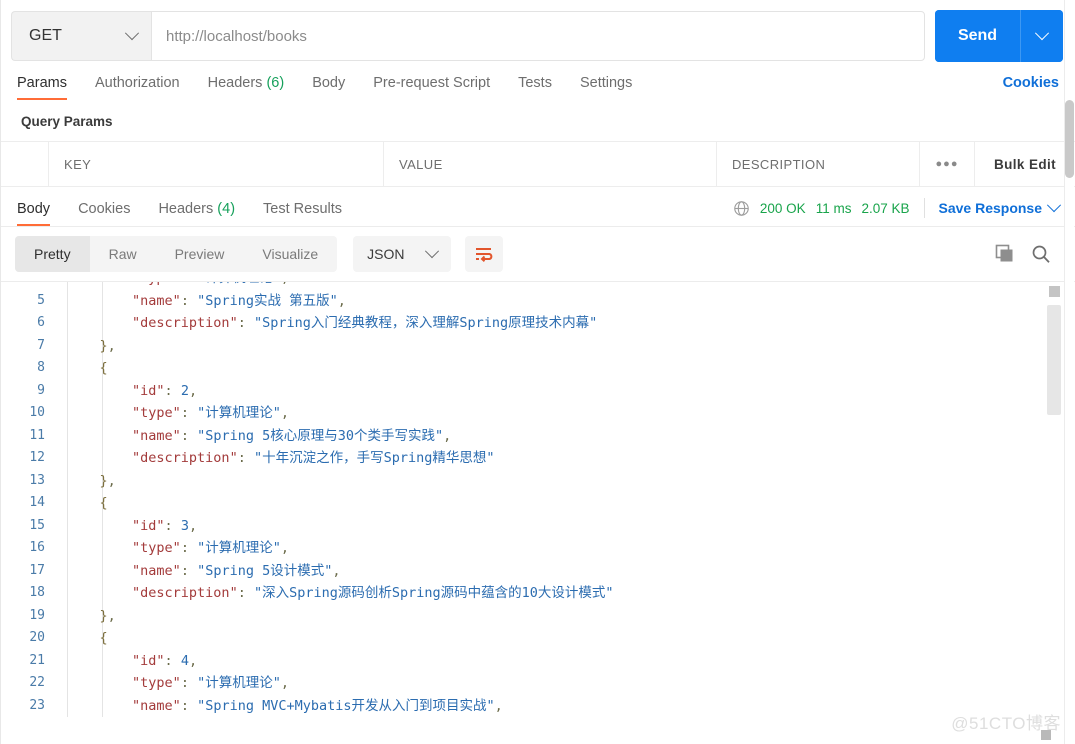 This screenshot has height=744, width=1075. I want to click on save-response-button: Save Response, so click(1000, 207).